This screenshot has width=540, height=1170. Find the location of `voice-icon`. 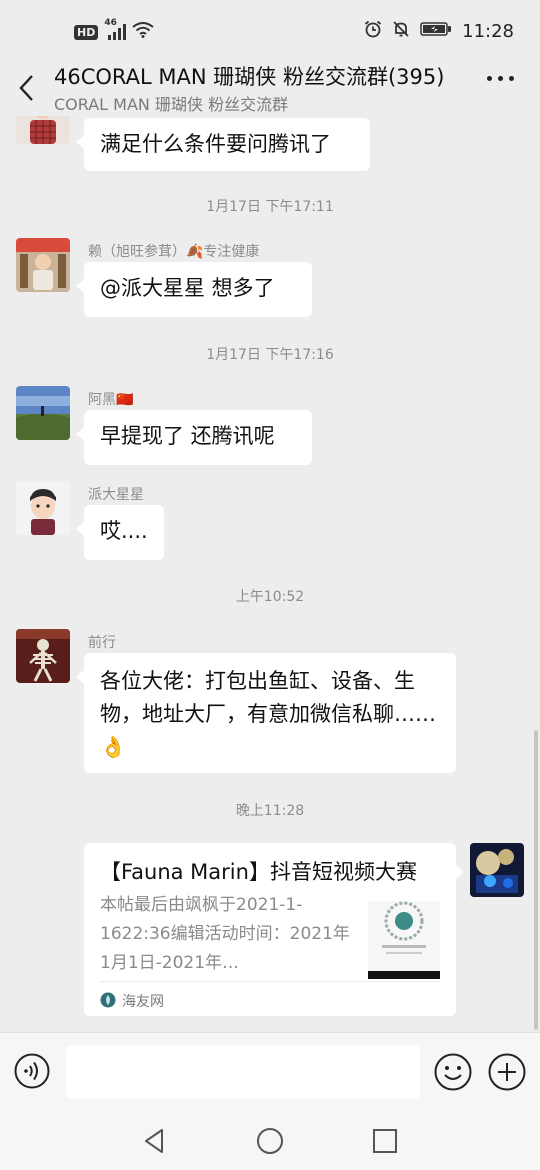

voice-icon is located at coordinates (32, 1071).